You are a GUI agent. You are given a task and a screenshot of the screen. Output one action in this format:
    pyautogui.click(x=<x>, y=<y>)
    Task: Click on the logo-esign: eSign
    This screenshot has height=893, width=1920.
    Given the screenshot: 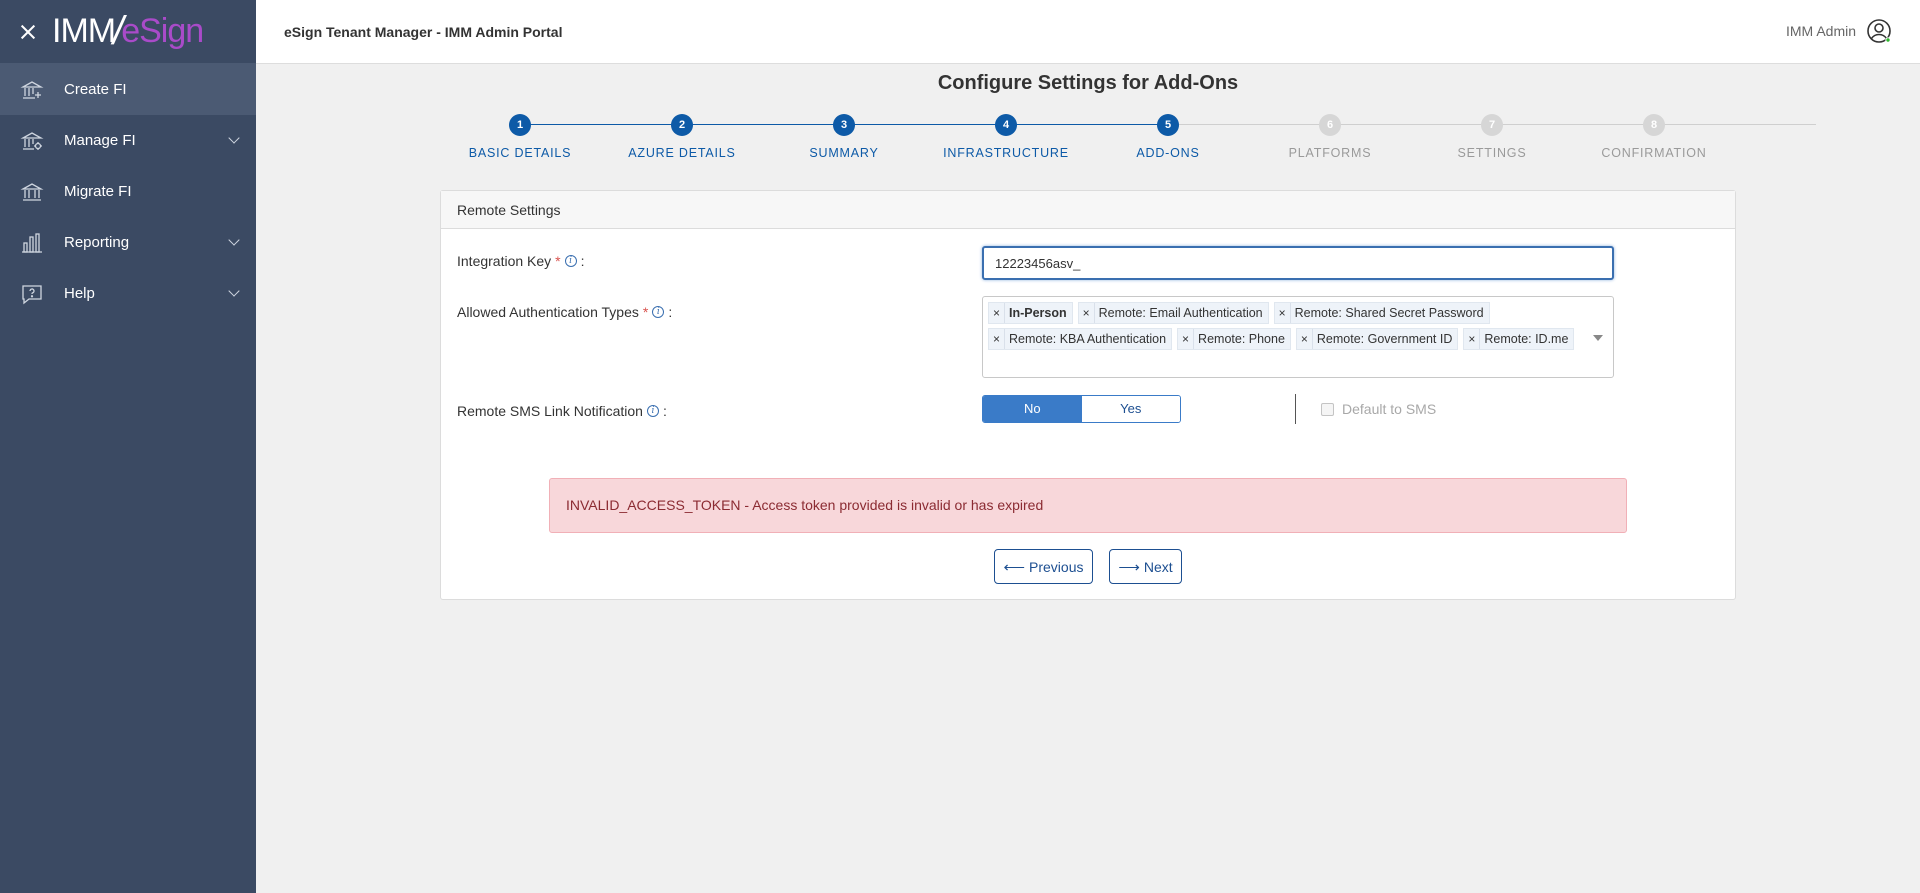 What is the action you would take?
    pyautogui.click(x=162, y=31)
    